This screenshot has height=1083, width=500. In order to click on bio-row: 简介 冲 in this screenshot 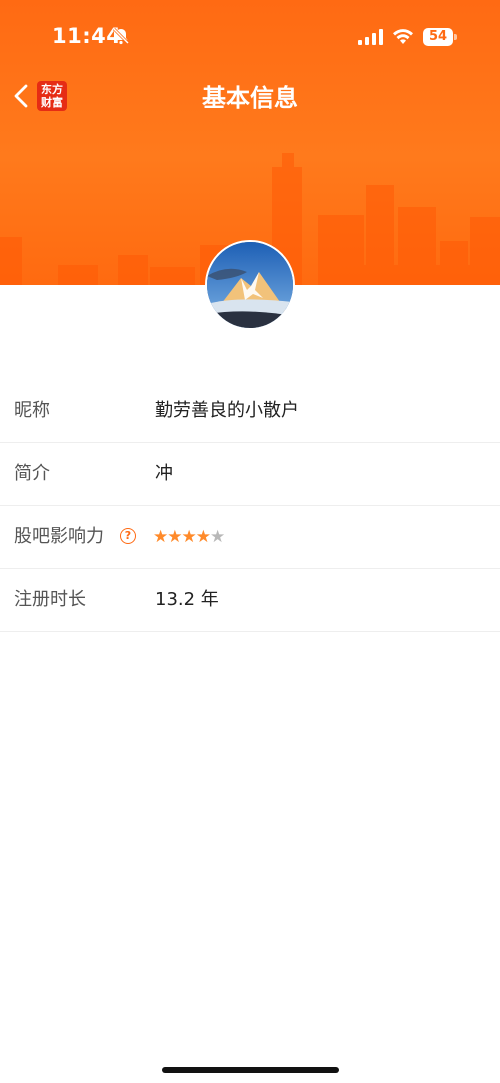, I will do `click(250, 474)`.